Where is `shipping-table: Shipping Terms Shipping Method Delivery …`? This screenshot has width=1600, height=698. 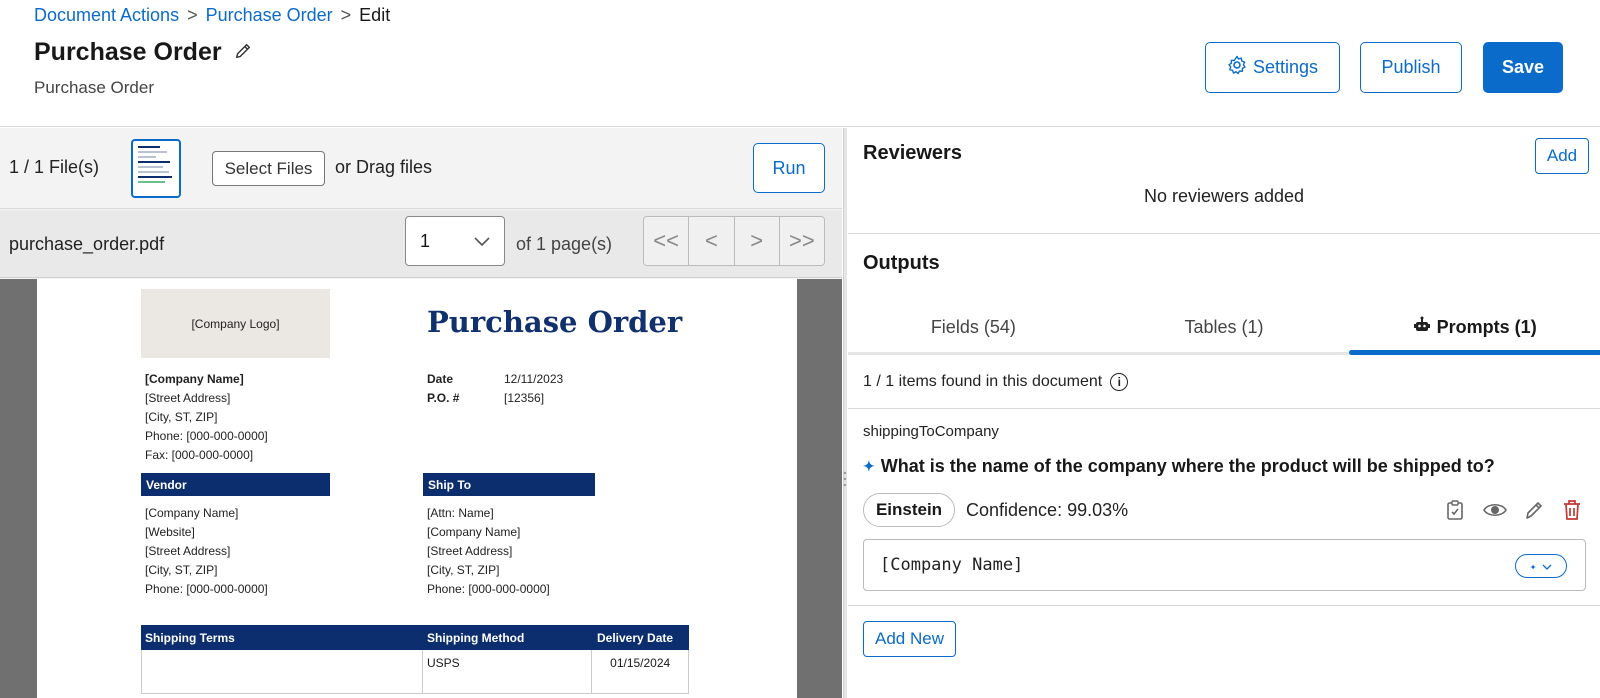
shipping-table: Shipping Terms Shipping Method Delivery … is located at coordinates (415, 659).